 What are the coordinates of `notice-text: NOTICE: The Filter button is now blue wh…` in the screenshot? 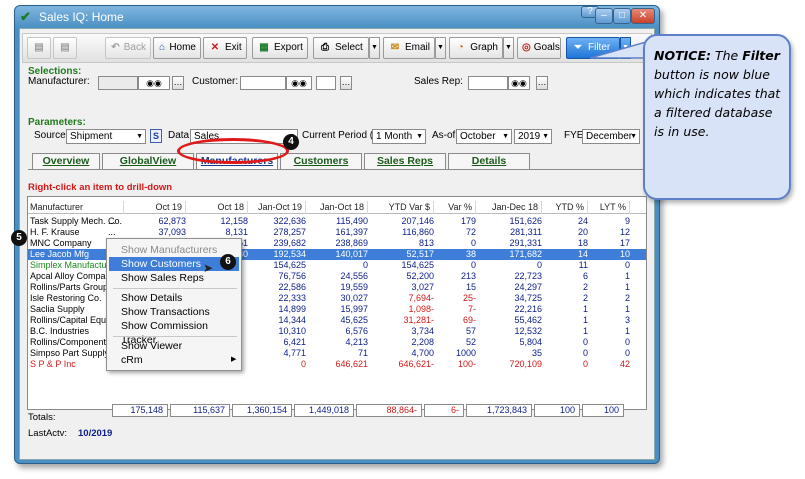 It's located at (720, 93).